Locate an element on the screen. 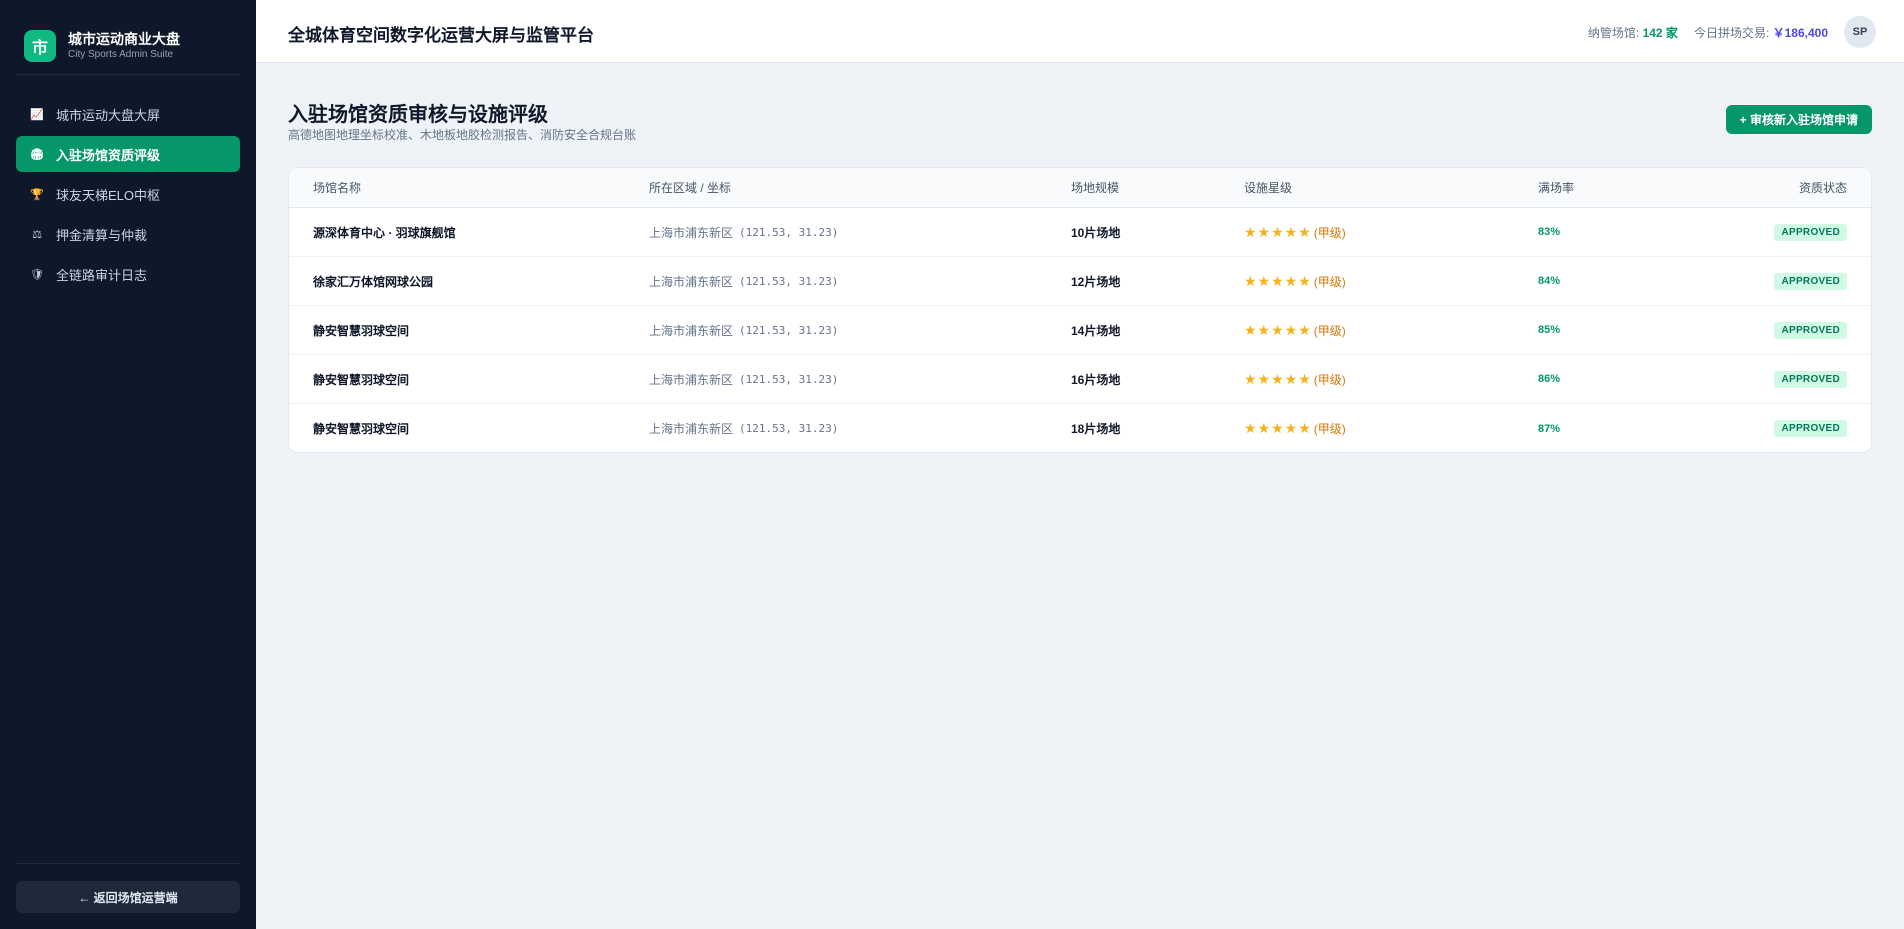 Image resolution: width=1904 pixels, height=929 pixels. brand-subtitle: City Sports Admin Suite is located at coordinates (121, 54).